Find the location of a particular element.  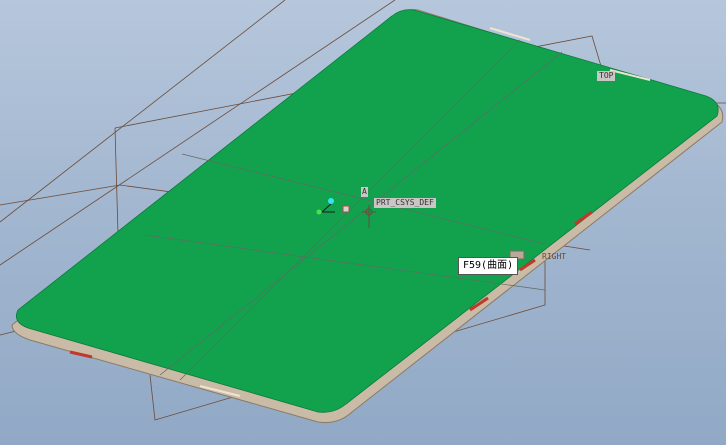

csys-y-endpoint is located at coordinates (346, 209).